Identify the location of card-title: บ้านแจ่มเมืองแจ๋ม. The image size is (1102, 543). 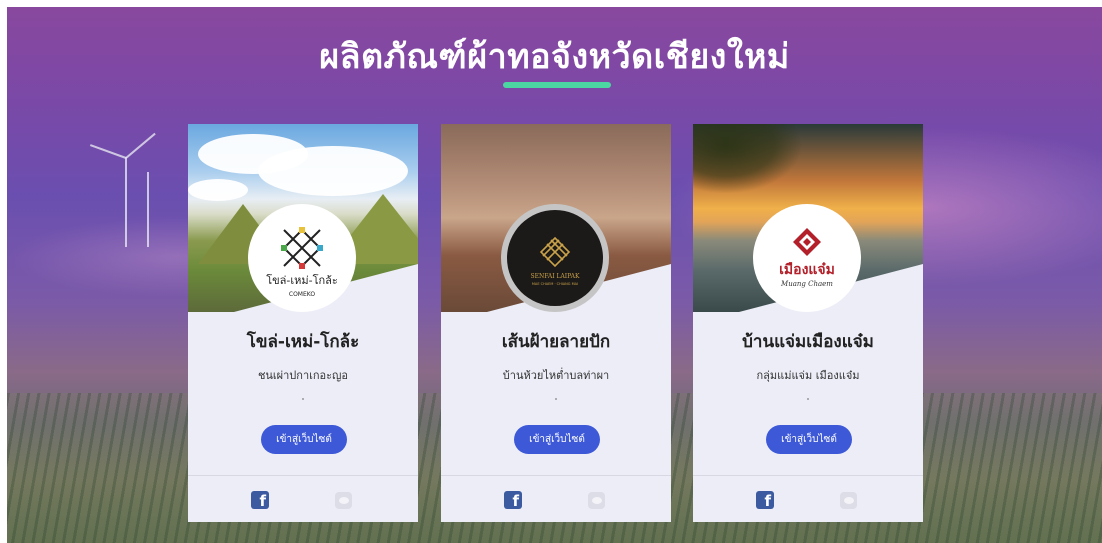
(808, 342).